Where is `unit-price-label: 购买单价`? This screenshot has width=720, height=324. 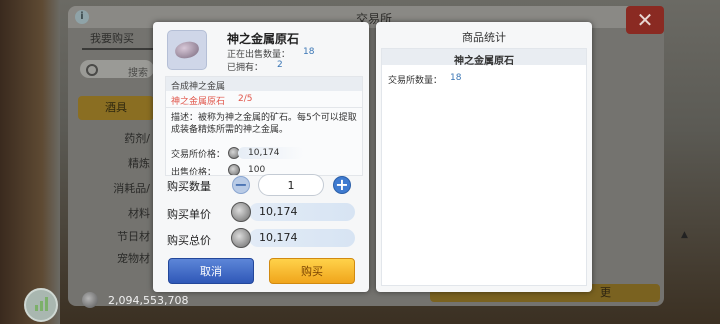 unit-price-label: 购买单价 is located at coordinates (189, 214).